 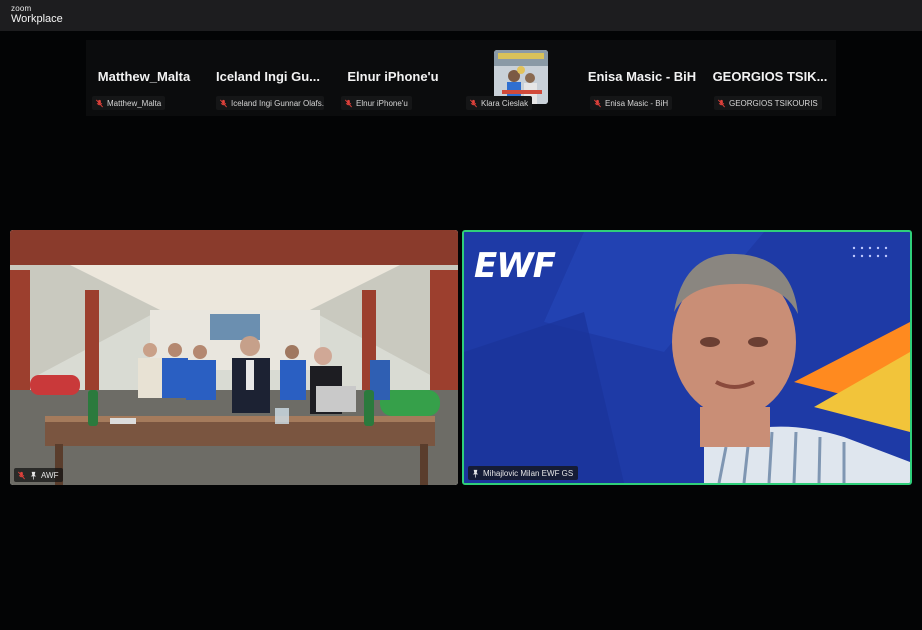 What do you see at coordinates (37, 19) in the screenshot?
I see `brand-big: Workplace` at bounding box center [37, 19].